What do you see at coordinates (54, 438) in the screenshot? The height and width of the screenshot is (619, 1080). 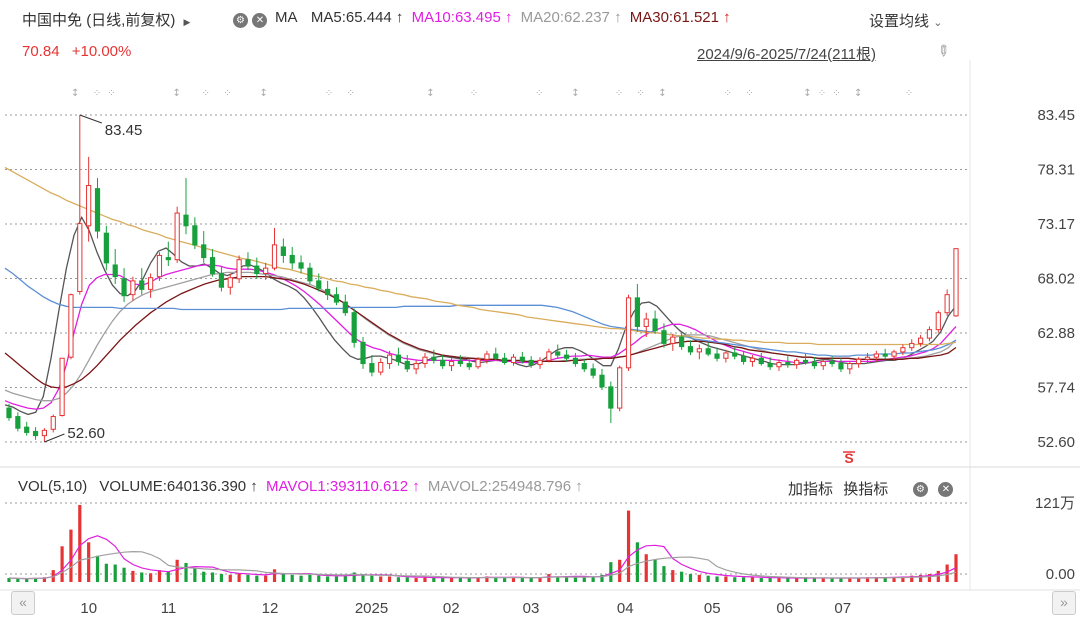 I see `low-pointer` at bounding box center [54, 438].